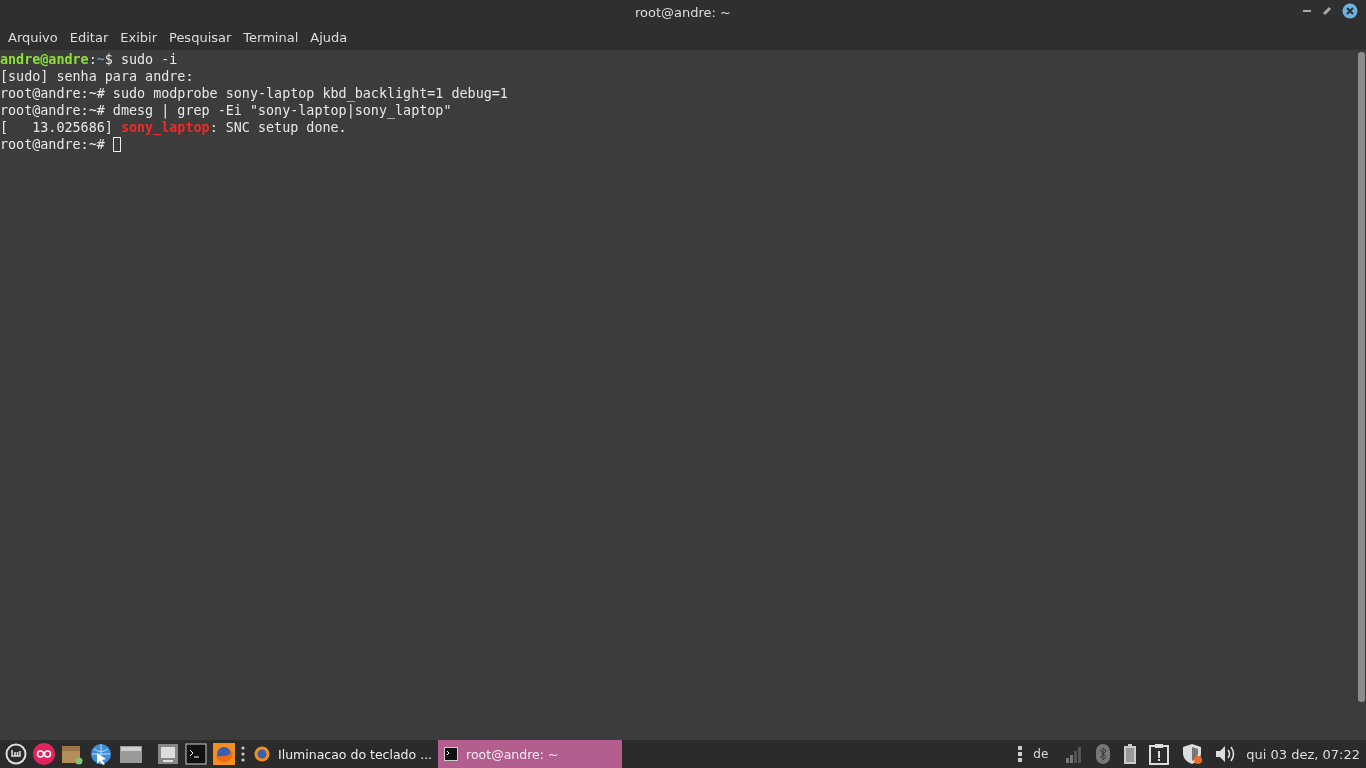  I want to click on terminal-text: root@andre:~#, so click(53, 144).